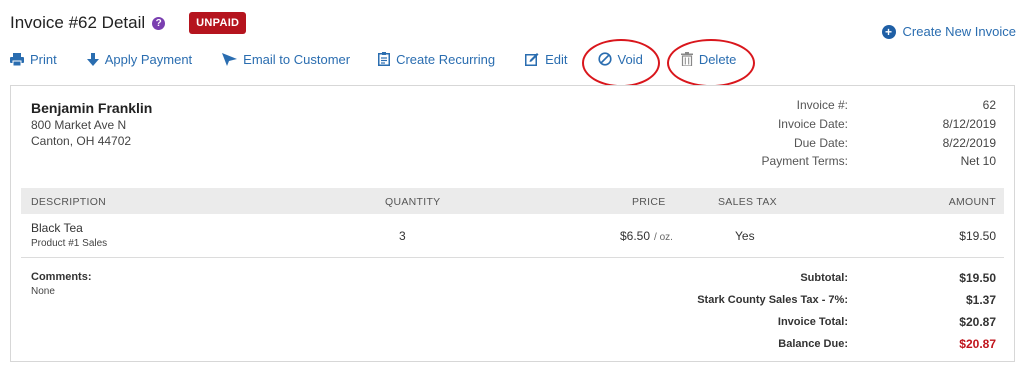  Describe the element at coordinates (820, 143) in the screenshot. I see `due-date-label: Due Date:` at that location.